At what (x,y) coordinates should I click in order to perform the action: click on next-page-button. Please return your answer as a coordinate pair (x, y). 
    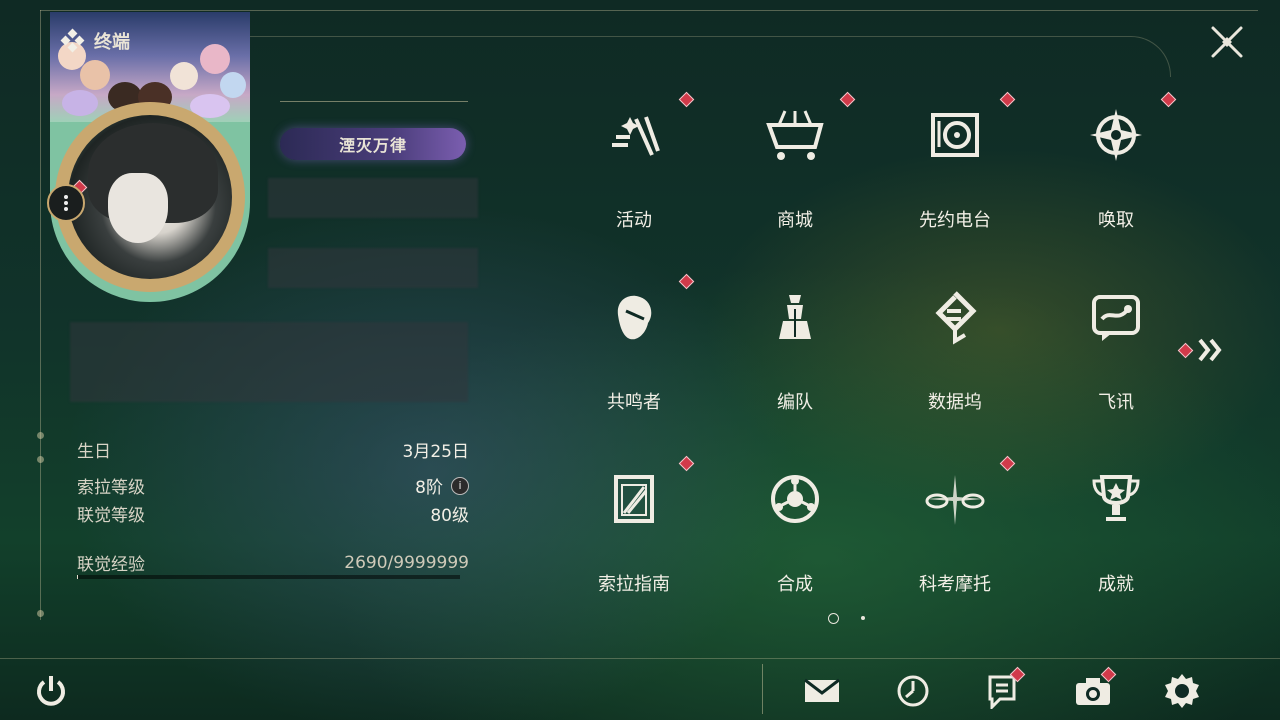
    Looking at the image, I should click on (1201, 350).